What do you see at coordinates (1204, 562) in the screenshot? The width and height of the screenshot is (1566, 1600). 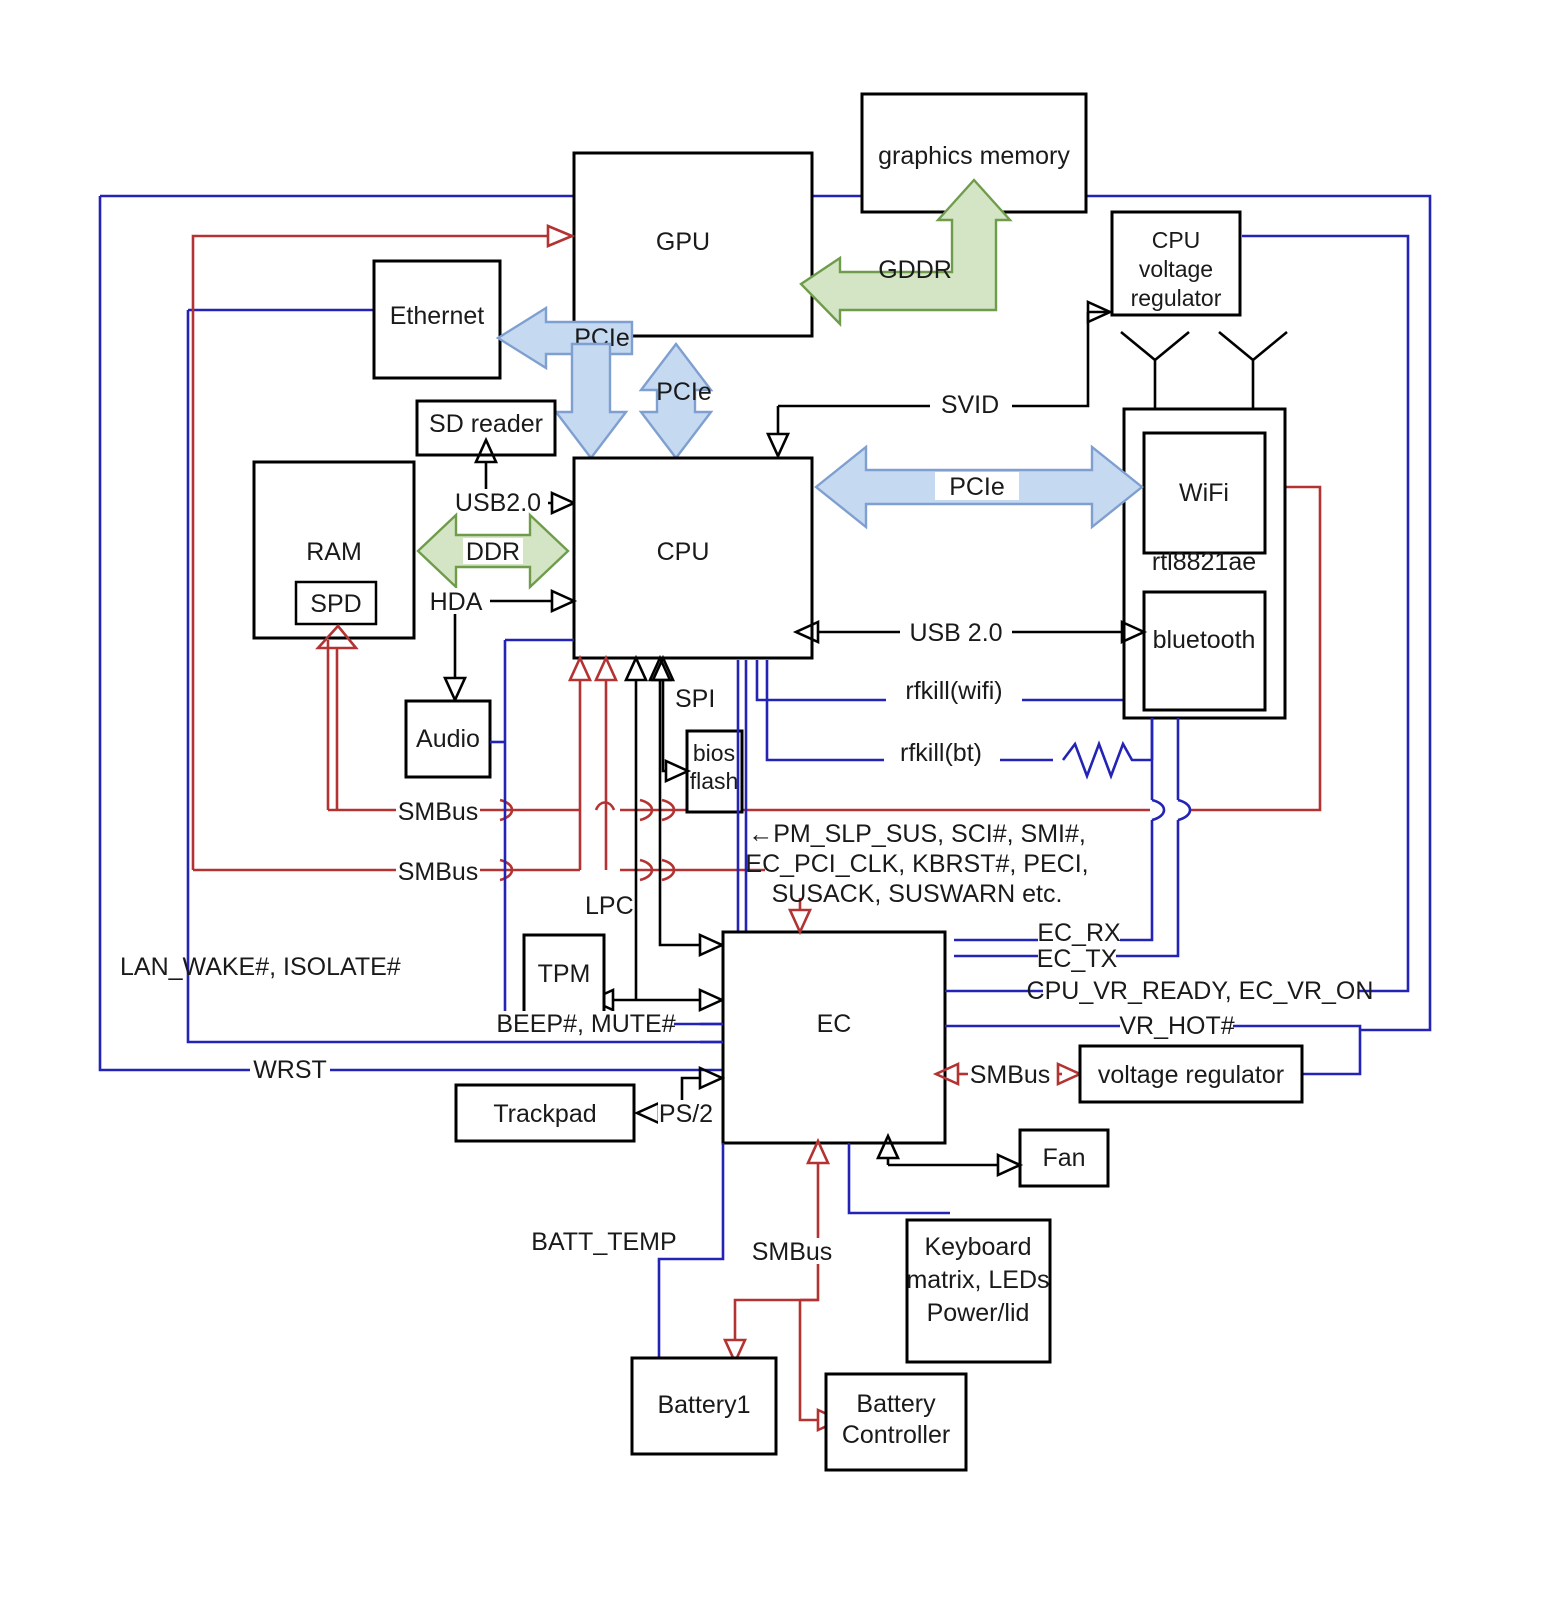 I see `label-rtl8821ae: rtl8821ae` at bounding box center [1204, 562].